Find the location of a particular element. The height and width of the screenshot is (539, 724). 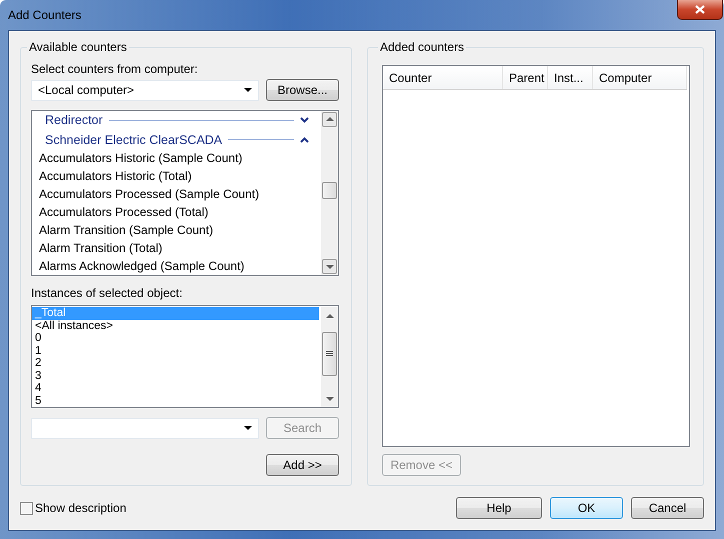

counter-item: Alarm Transition (Sample Count) is located at coordinates (176, 230).